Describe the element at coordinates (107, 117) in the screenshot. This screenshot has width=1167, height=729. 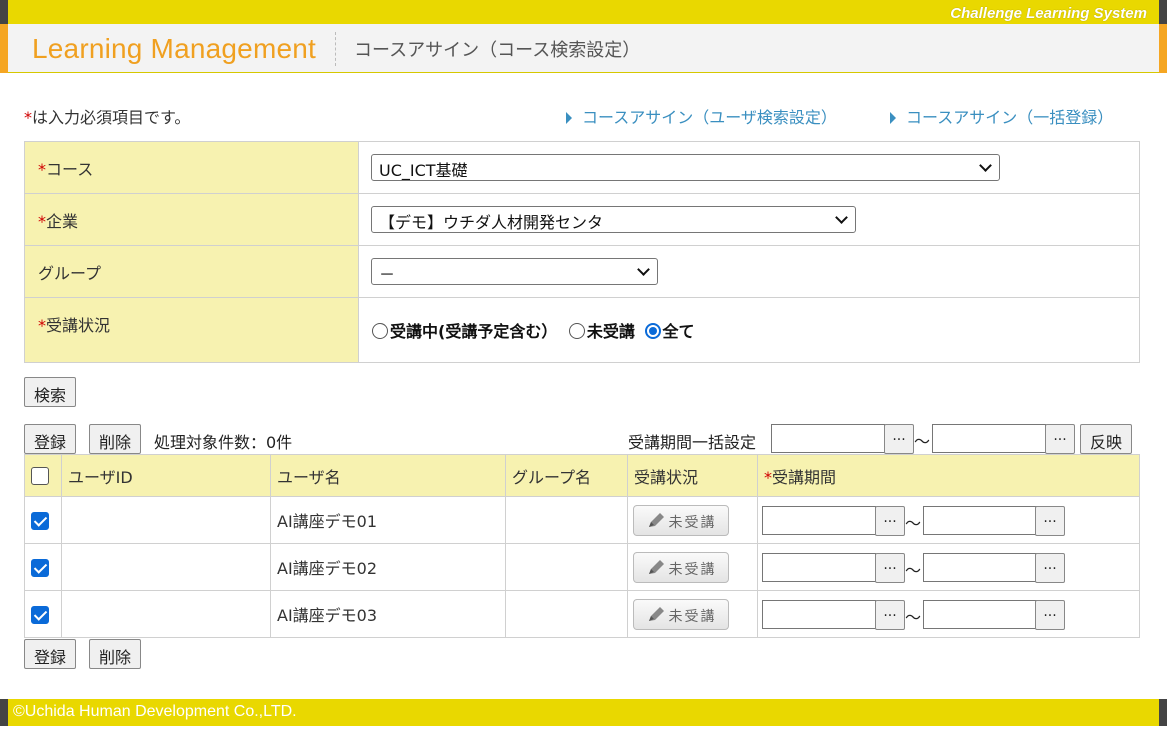
I see `required-note: *は入力必須項目です。` at that location.